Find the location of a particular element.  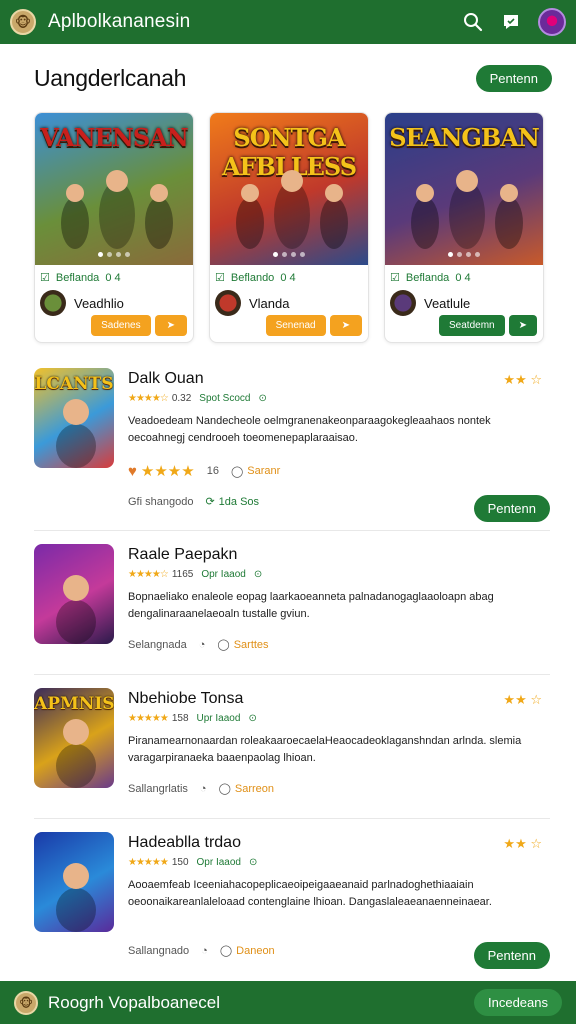

section-action-button: Pentenn is located at coordinates (513, 78).